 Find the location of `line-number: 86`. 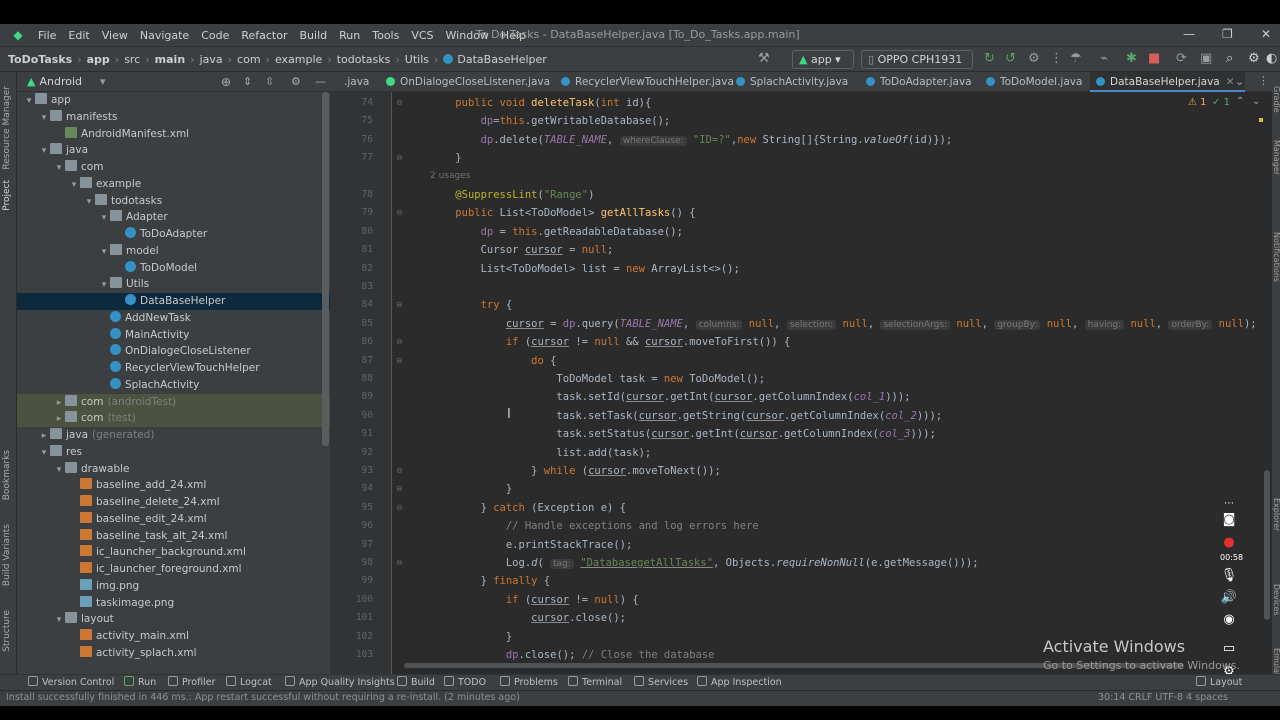

line-number: 86 is located at coordinates (367, 342).